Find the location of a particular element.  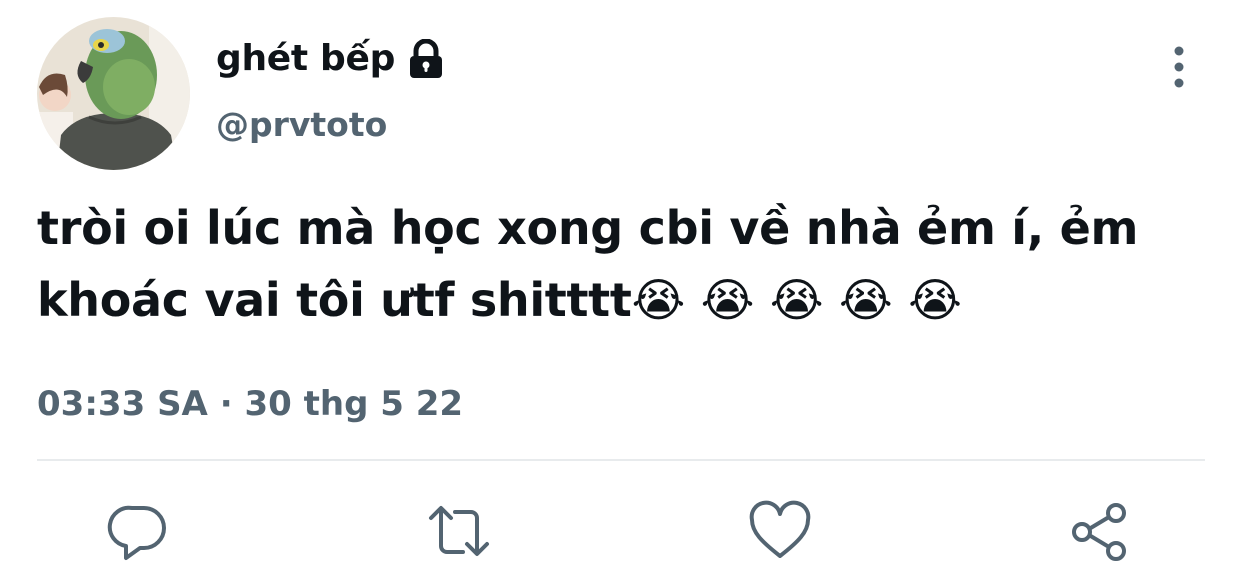

retweet-icon is located at coordinates (459, 531).